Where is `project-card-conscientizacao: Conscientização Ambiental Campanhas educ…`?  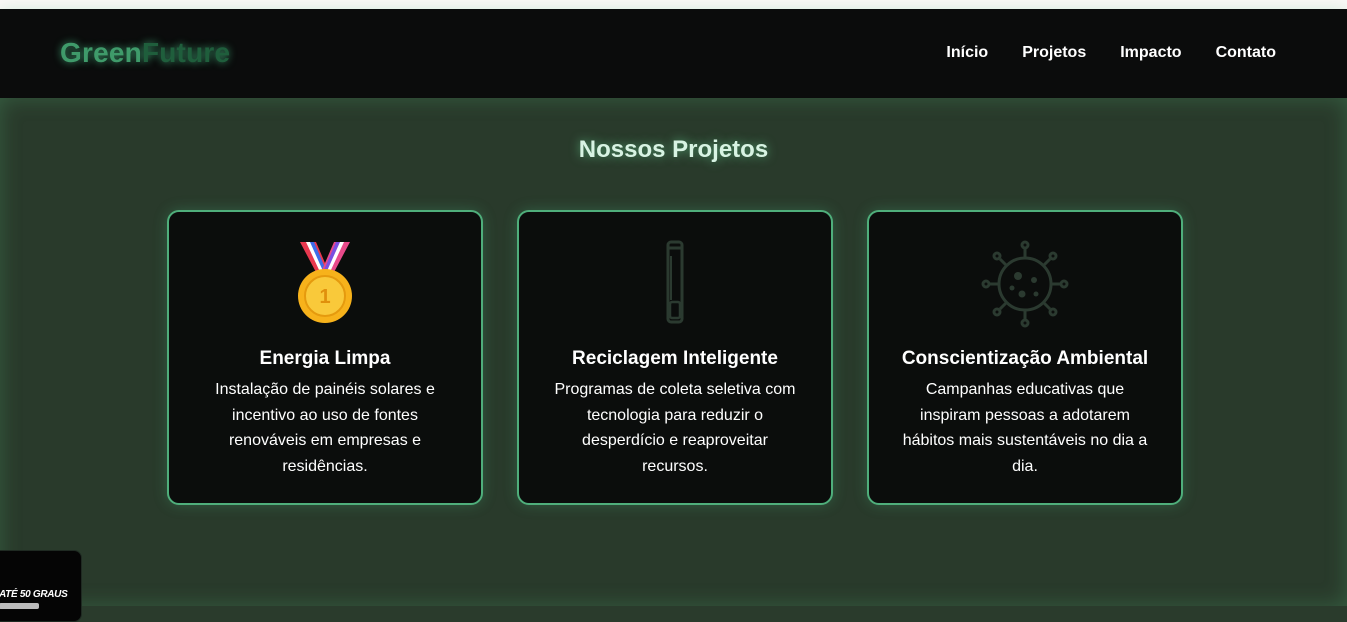 project-card-conscientizacao: Conscientização Ambiental Campanhas educ… is located at coordinates (1025, 357).